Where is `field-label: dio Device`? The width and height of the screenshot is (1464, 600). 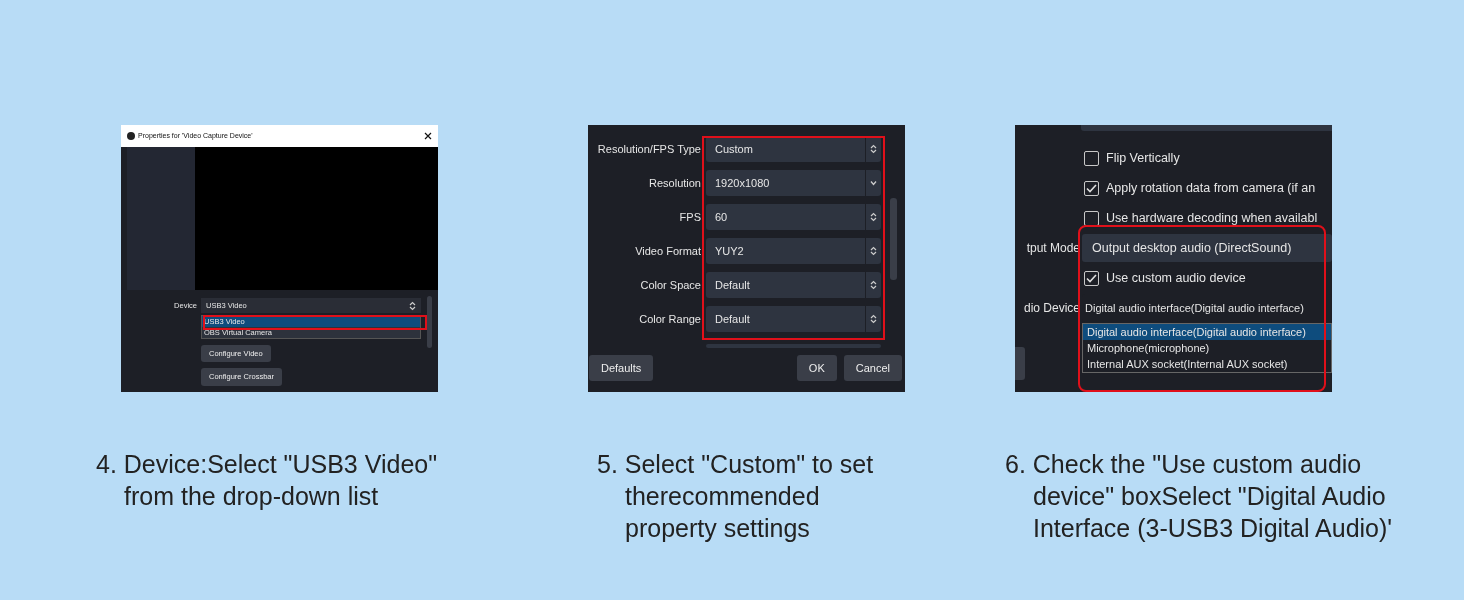 field-label: dio Device is located at coordinates (1051, 308).